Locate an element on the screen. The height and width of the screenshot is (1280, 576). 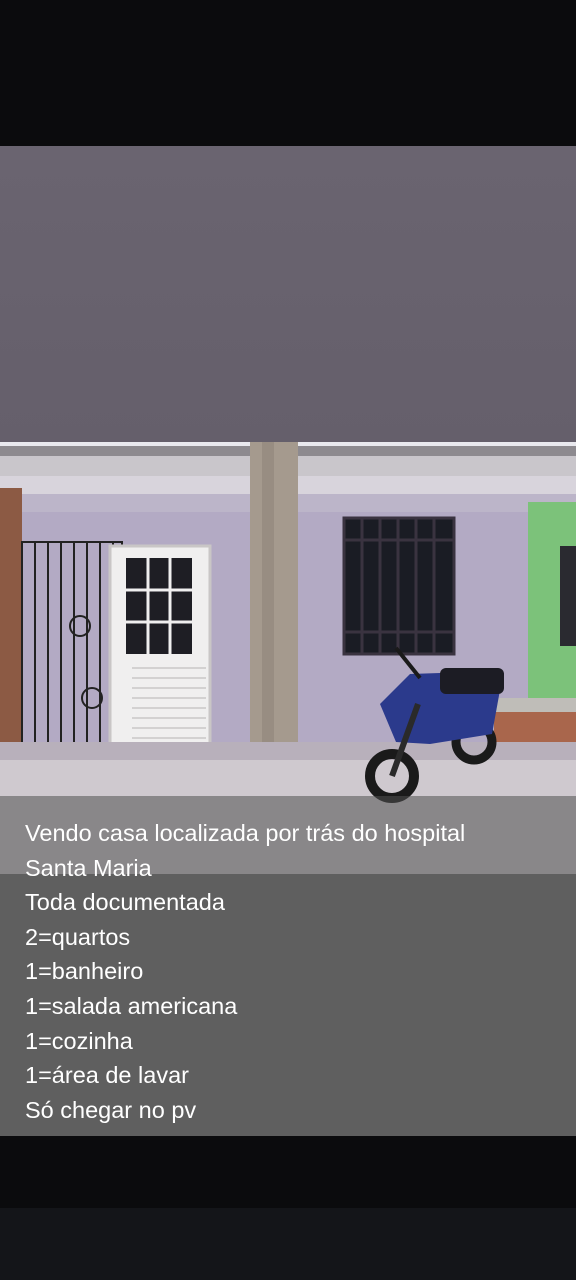
caption-line: Santa Maria is located at coordinates (88, 867).